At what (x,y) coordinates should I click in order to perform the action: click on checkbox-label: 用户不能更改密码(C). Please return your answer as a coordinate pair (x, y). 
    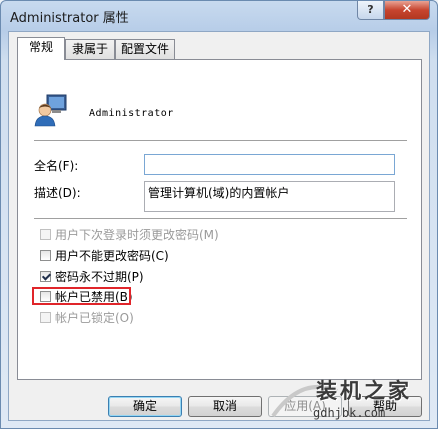
    Looking at the image, I should click on (112, 255).